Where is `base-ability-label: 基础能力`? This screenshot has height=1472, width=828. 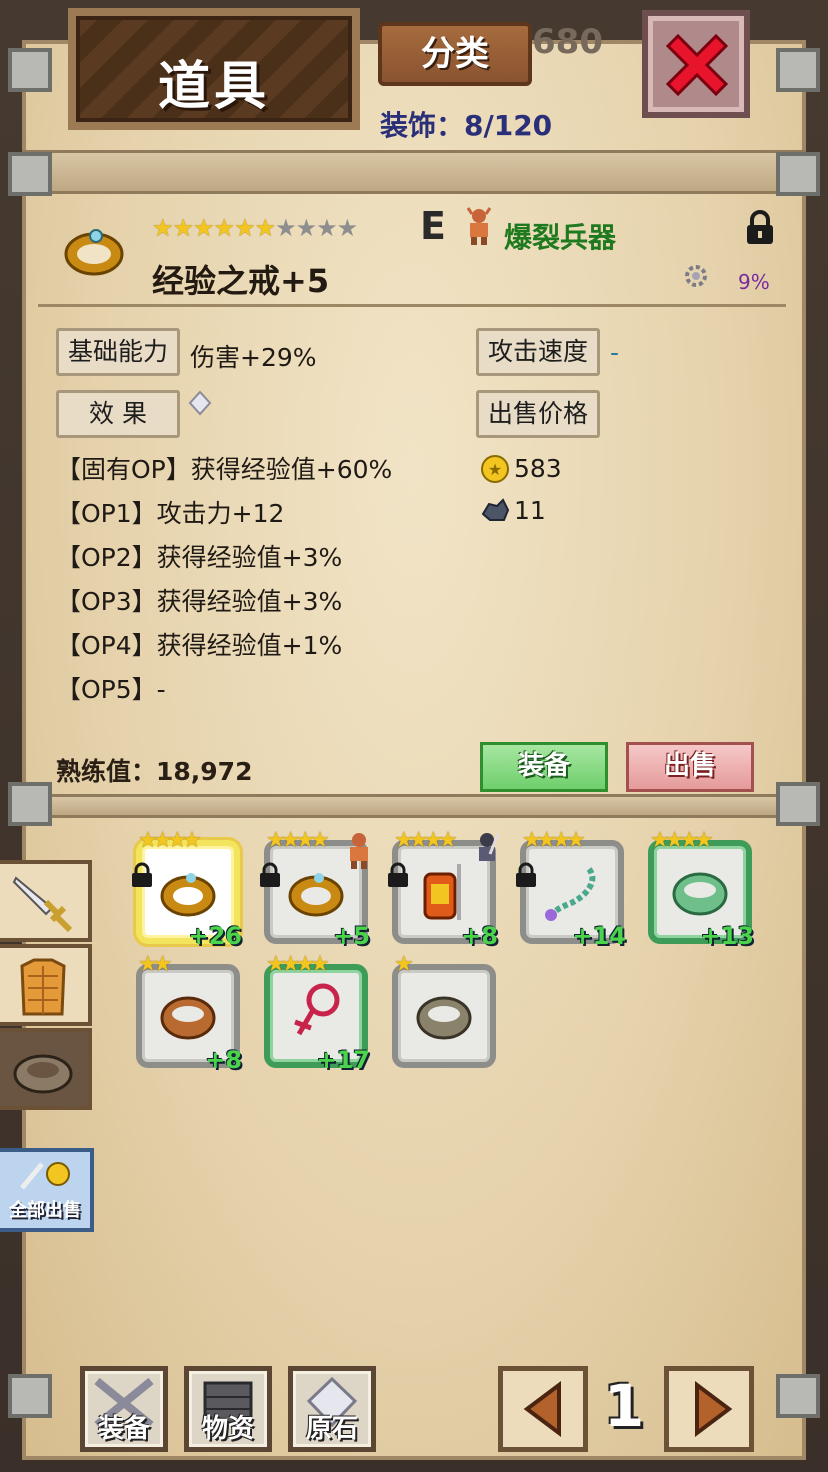
base-ability-label: 基础能力 is located at coordinates (118, 352).